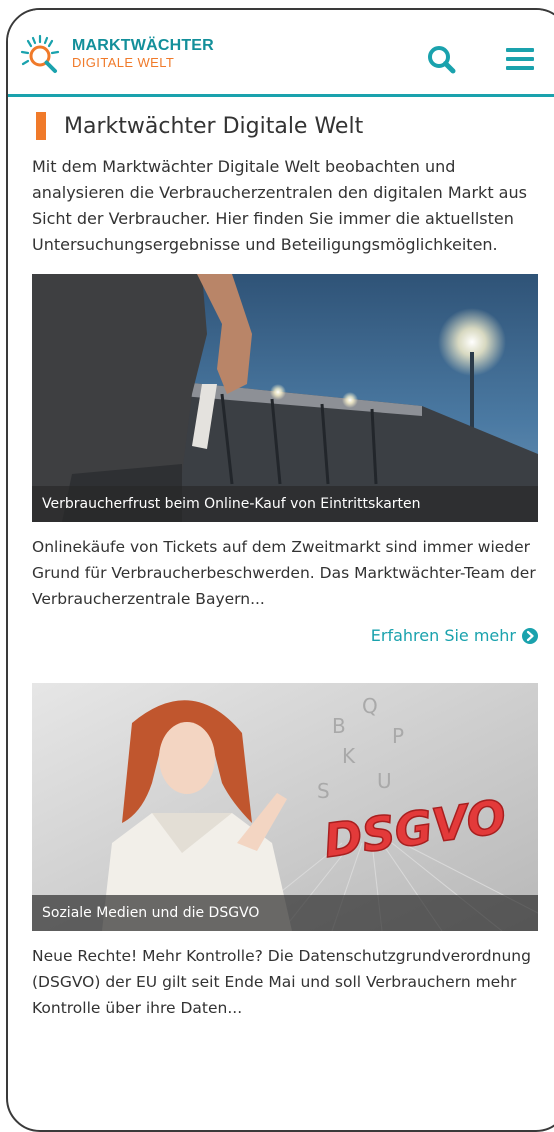 Image resolution: width=554 pixels, height=1132 pixels. I want to click on brand-name: MARKTWÄCHTER DIGITALE WELT, so click(143, 53).